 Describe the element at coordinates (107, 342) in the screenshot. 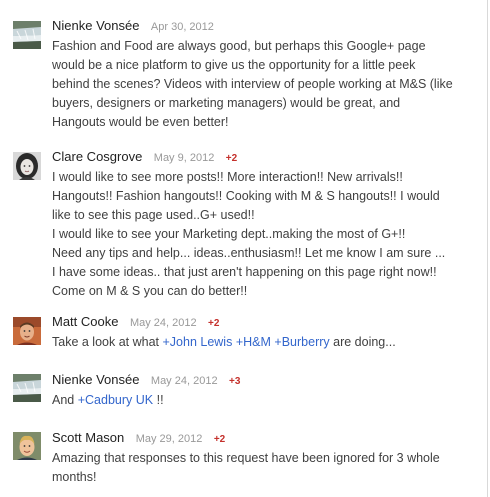

I see `comment-text: Take a look at what` at that location.